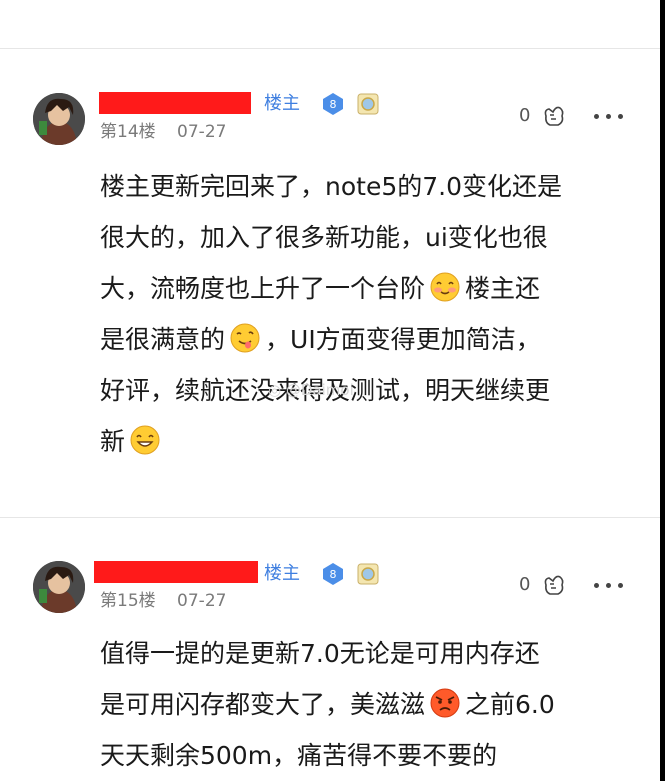 The height and width of the screenshot is (781, 665). What do you see at coordinates (320, 653) in the screenshot?
I see `content-line: 值得一提的是更新7.0无论是可用内存还` at bounding box center [320, 653].